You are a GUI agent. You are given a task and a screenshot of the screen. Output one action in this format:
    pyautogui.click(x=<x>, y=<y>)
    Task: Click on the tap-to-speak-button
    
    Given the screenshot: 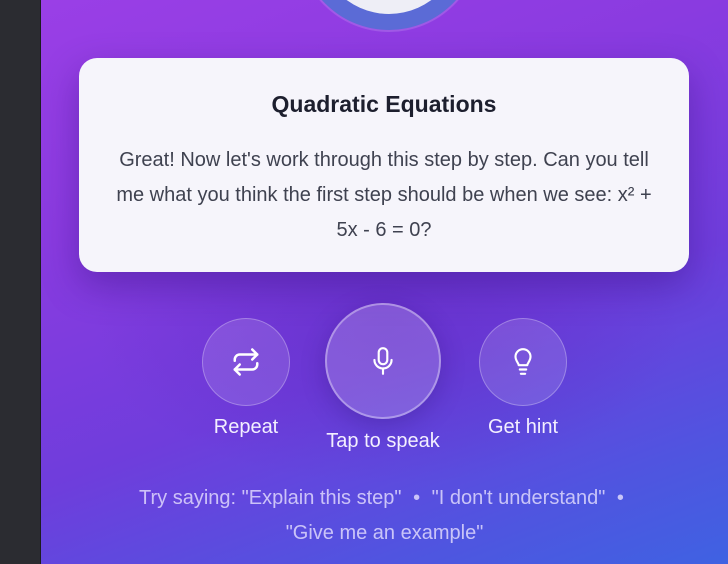 What is the action you would take?
    pyautogui.click(x=383, y=361)
    